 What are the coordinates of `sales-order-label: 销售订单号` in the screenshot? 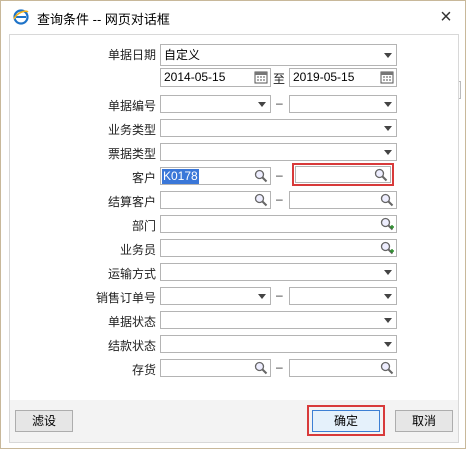 It's located at (125, 298).